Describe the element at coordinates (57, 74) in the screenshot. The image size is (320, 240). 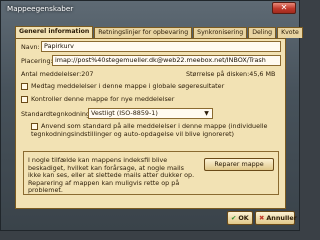
I see `message-count: Antal meddelelser:207` at that location.